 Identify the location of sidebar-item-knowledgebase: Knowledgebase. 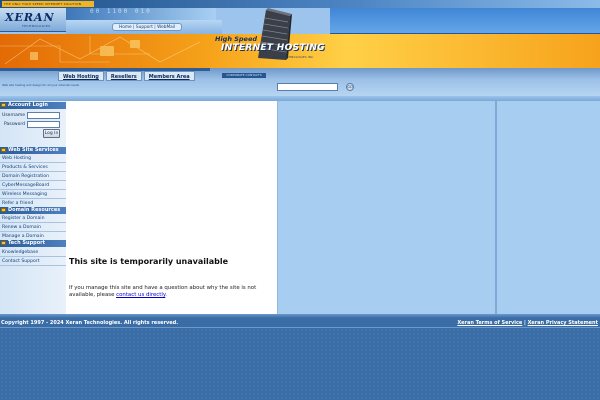
(33, 252).